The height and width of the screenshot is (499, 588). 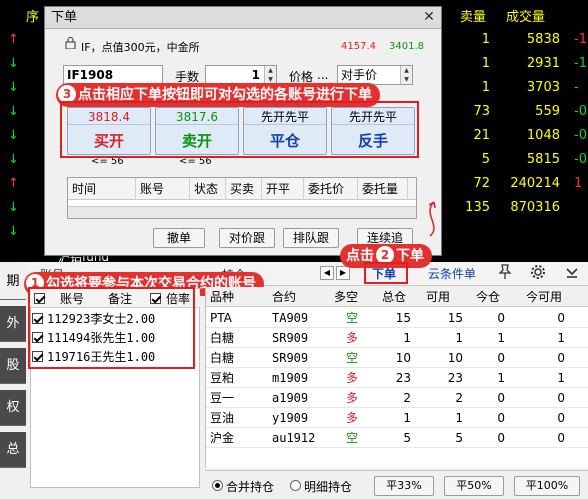 I want to click on pin-icon, so click(x=505, y=274).